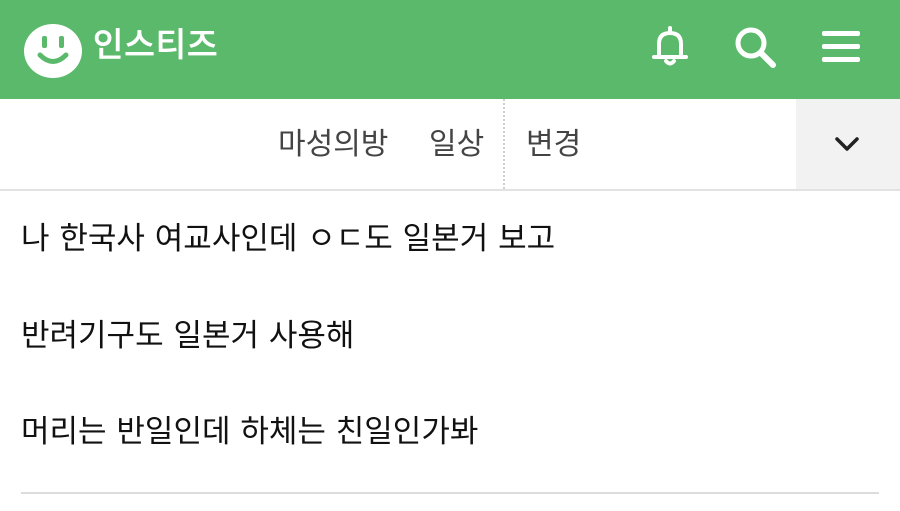 This screenshot has width=900, height=511. I want to click on post-text-line: 반려기구도 일본거 사용해, so click(188, 336).